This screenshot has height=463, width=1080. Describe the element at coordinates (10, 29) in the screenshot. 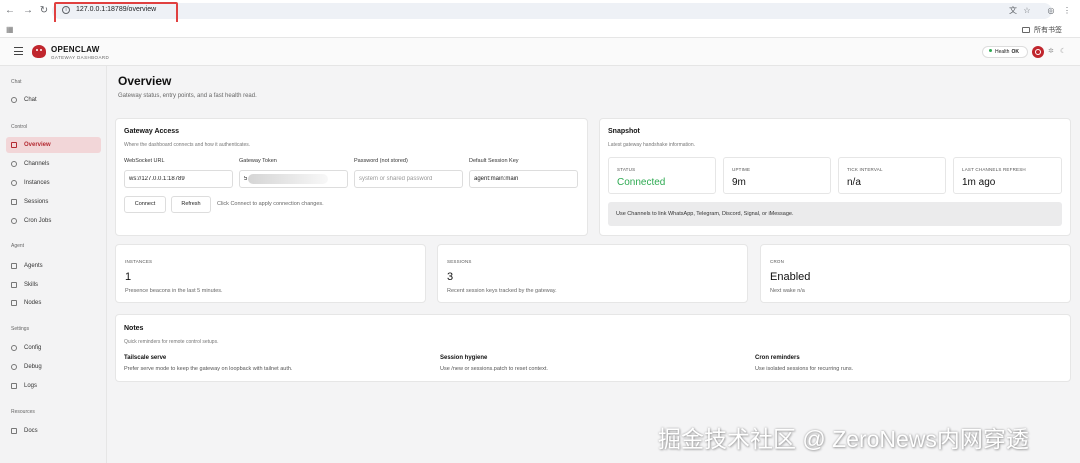

I see `apps-grid-icon: ▦` at that location.